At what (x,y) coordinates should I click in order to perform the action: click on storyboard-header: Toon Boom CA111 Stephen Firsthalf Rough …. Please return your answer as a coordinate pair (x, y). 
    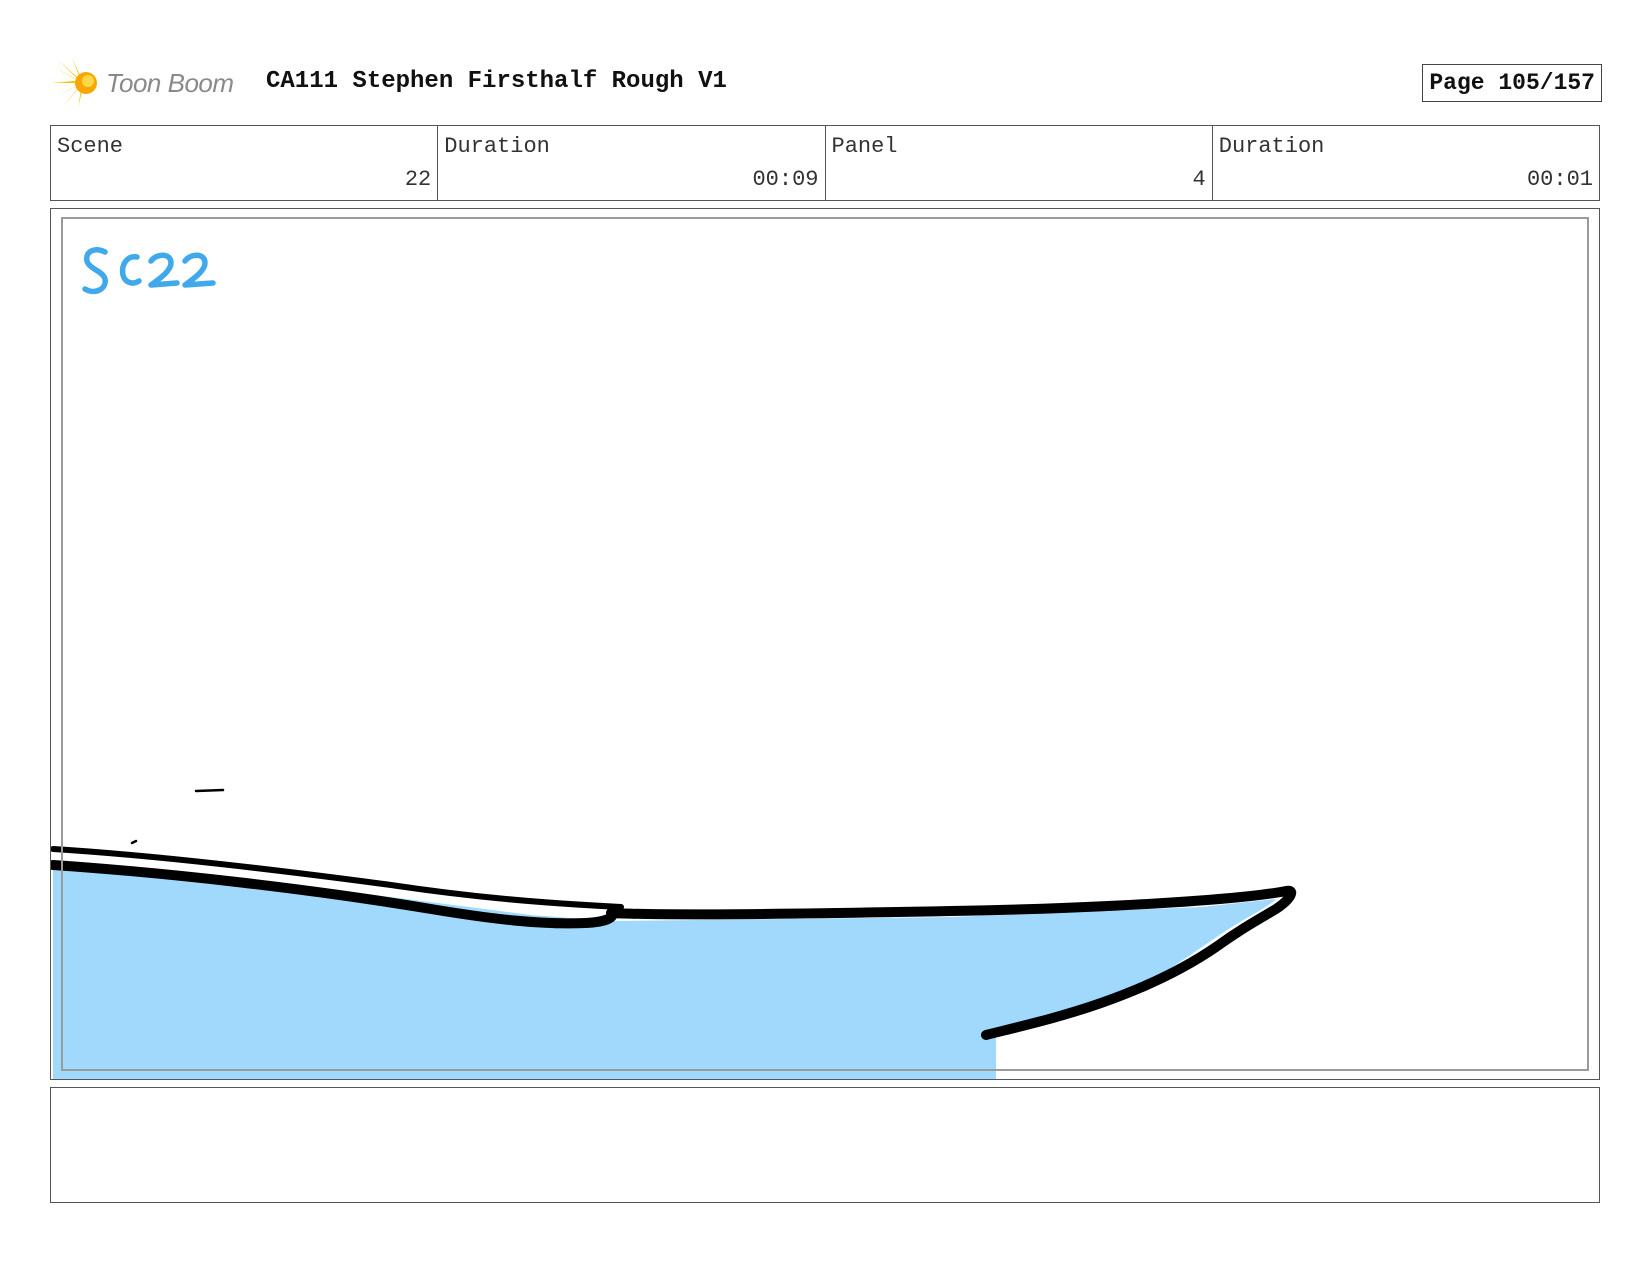
    Looking at the image, I should click on (827, 83).